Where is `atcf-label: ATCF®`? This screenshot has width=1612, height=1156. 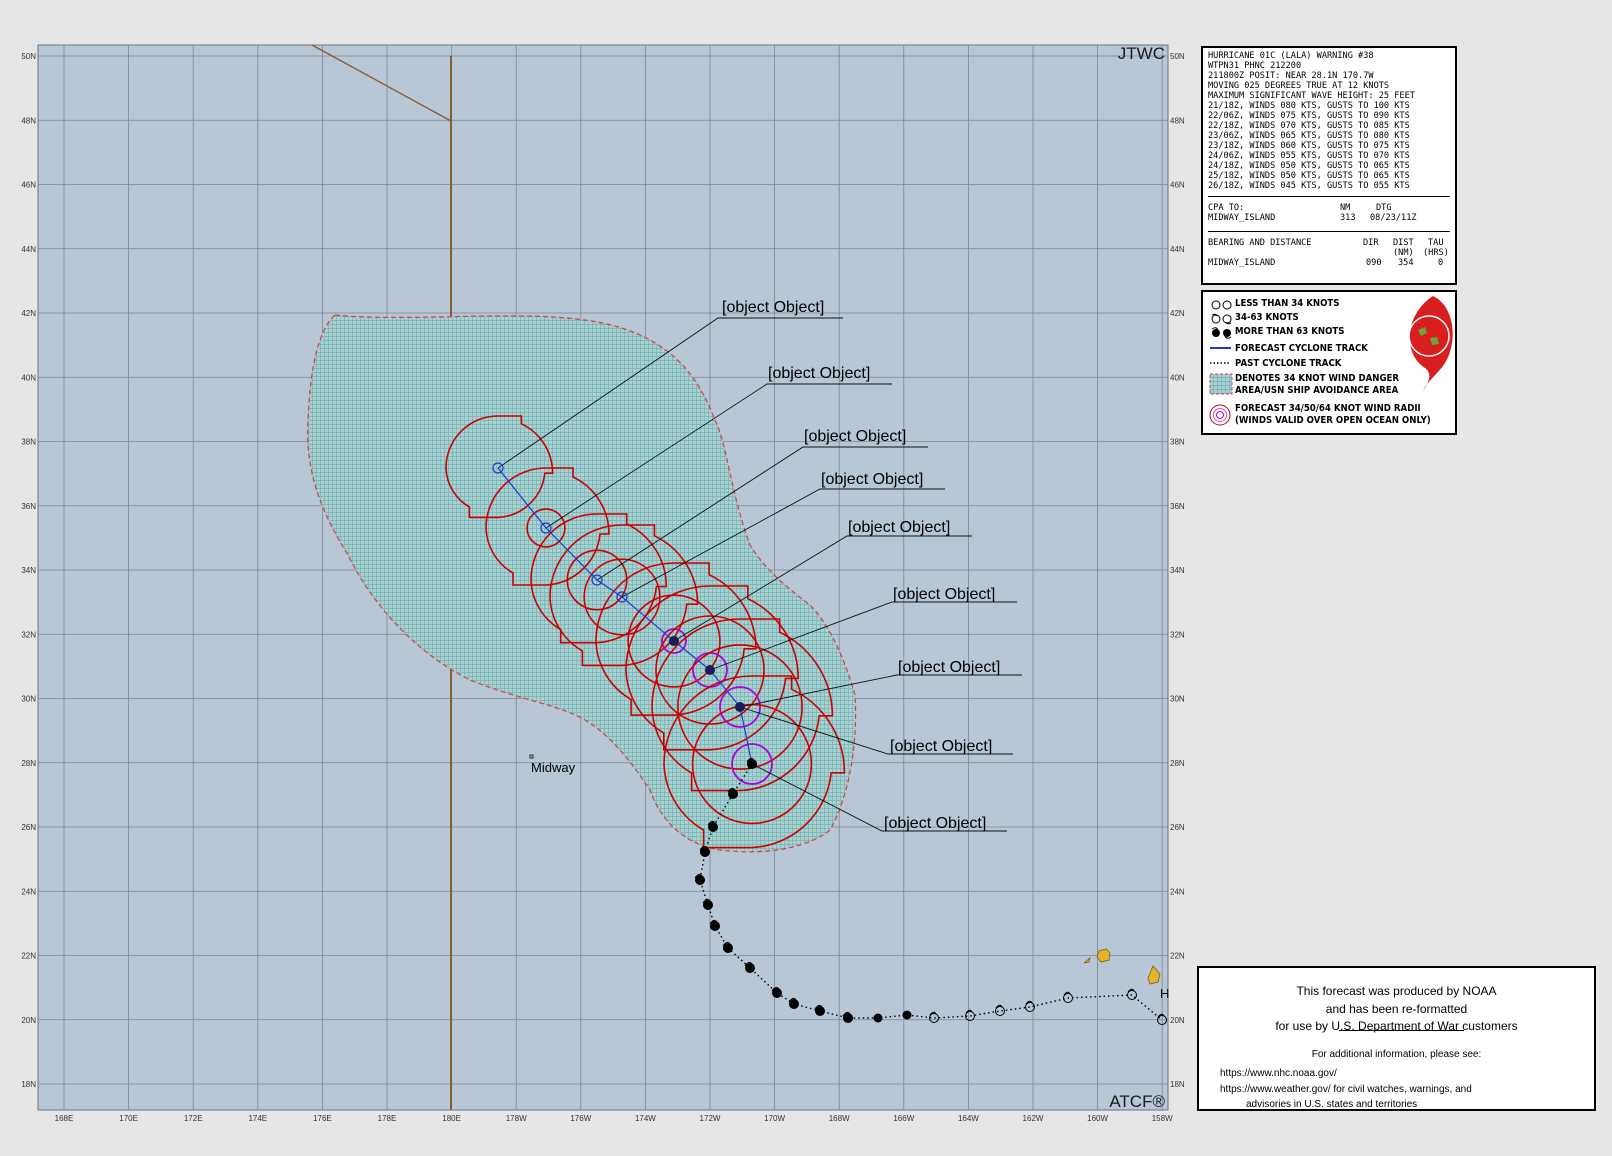
atcf-label: ATCF® is located at coordinates (1137, 1101).